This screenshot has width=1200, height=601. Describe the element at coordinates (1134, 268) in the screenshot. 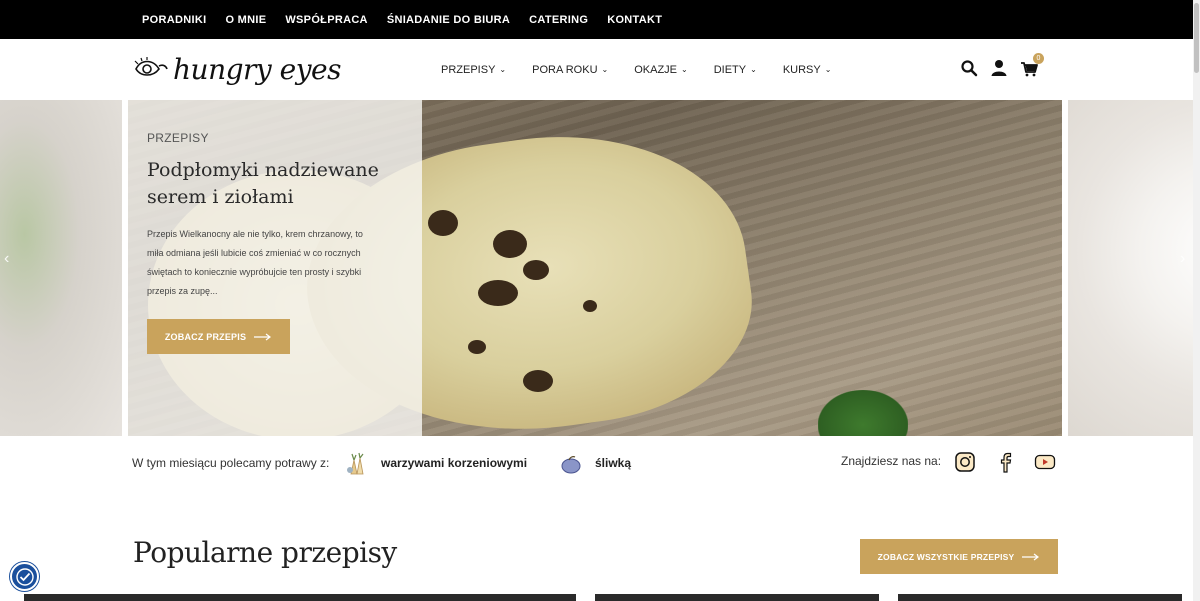

I see `next-slide-preview` at that location.